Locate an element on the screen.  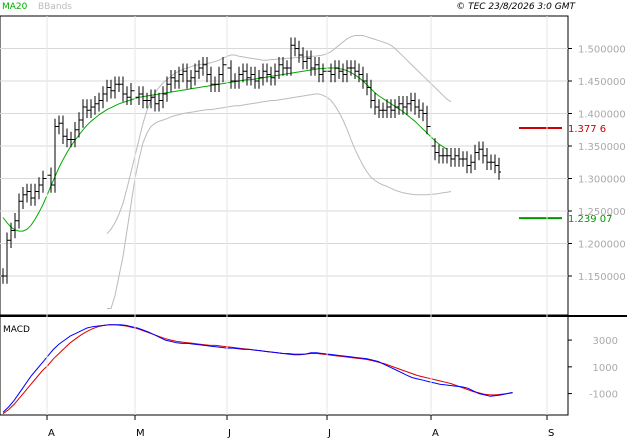
macd-y-tick-label: -1000 is located at coordinates (603, 395).